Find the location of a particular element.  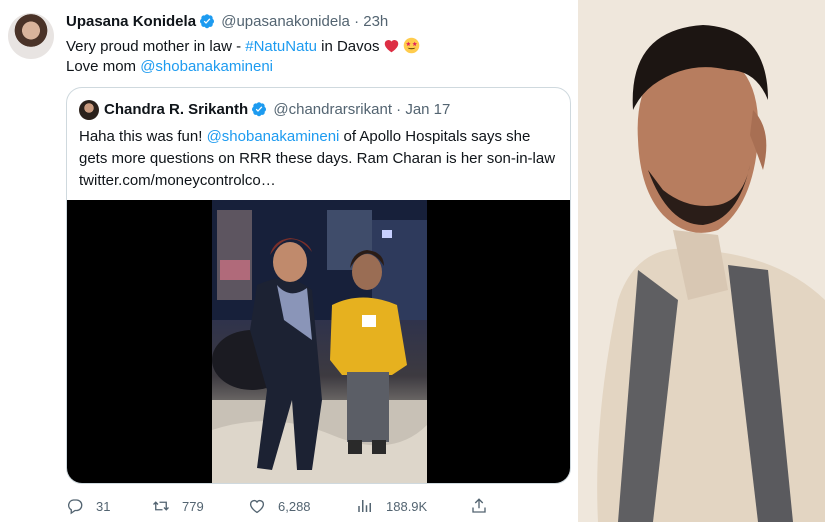

video-scene-image is located at coordinates (319, 341).